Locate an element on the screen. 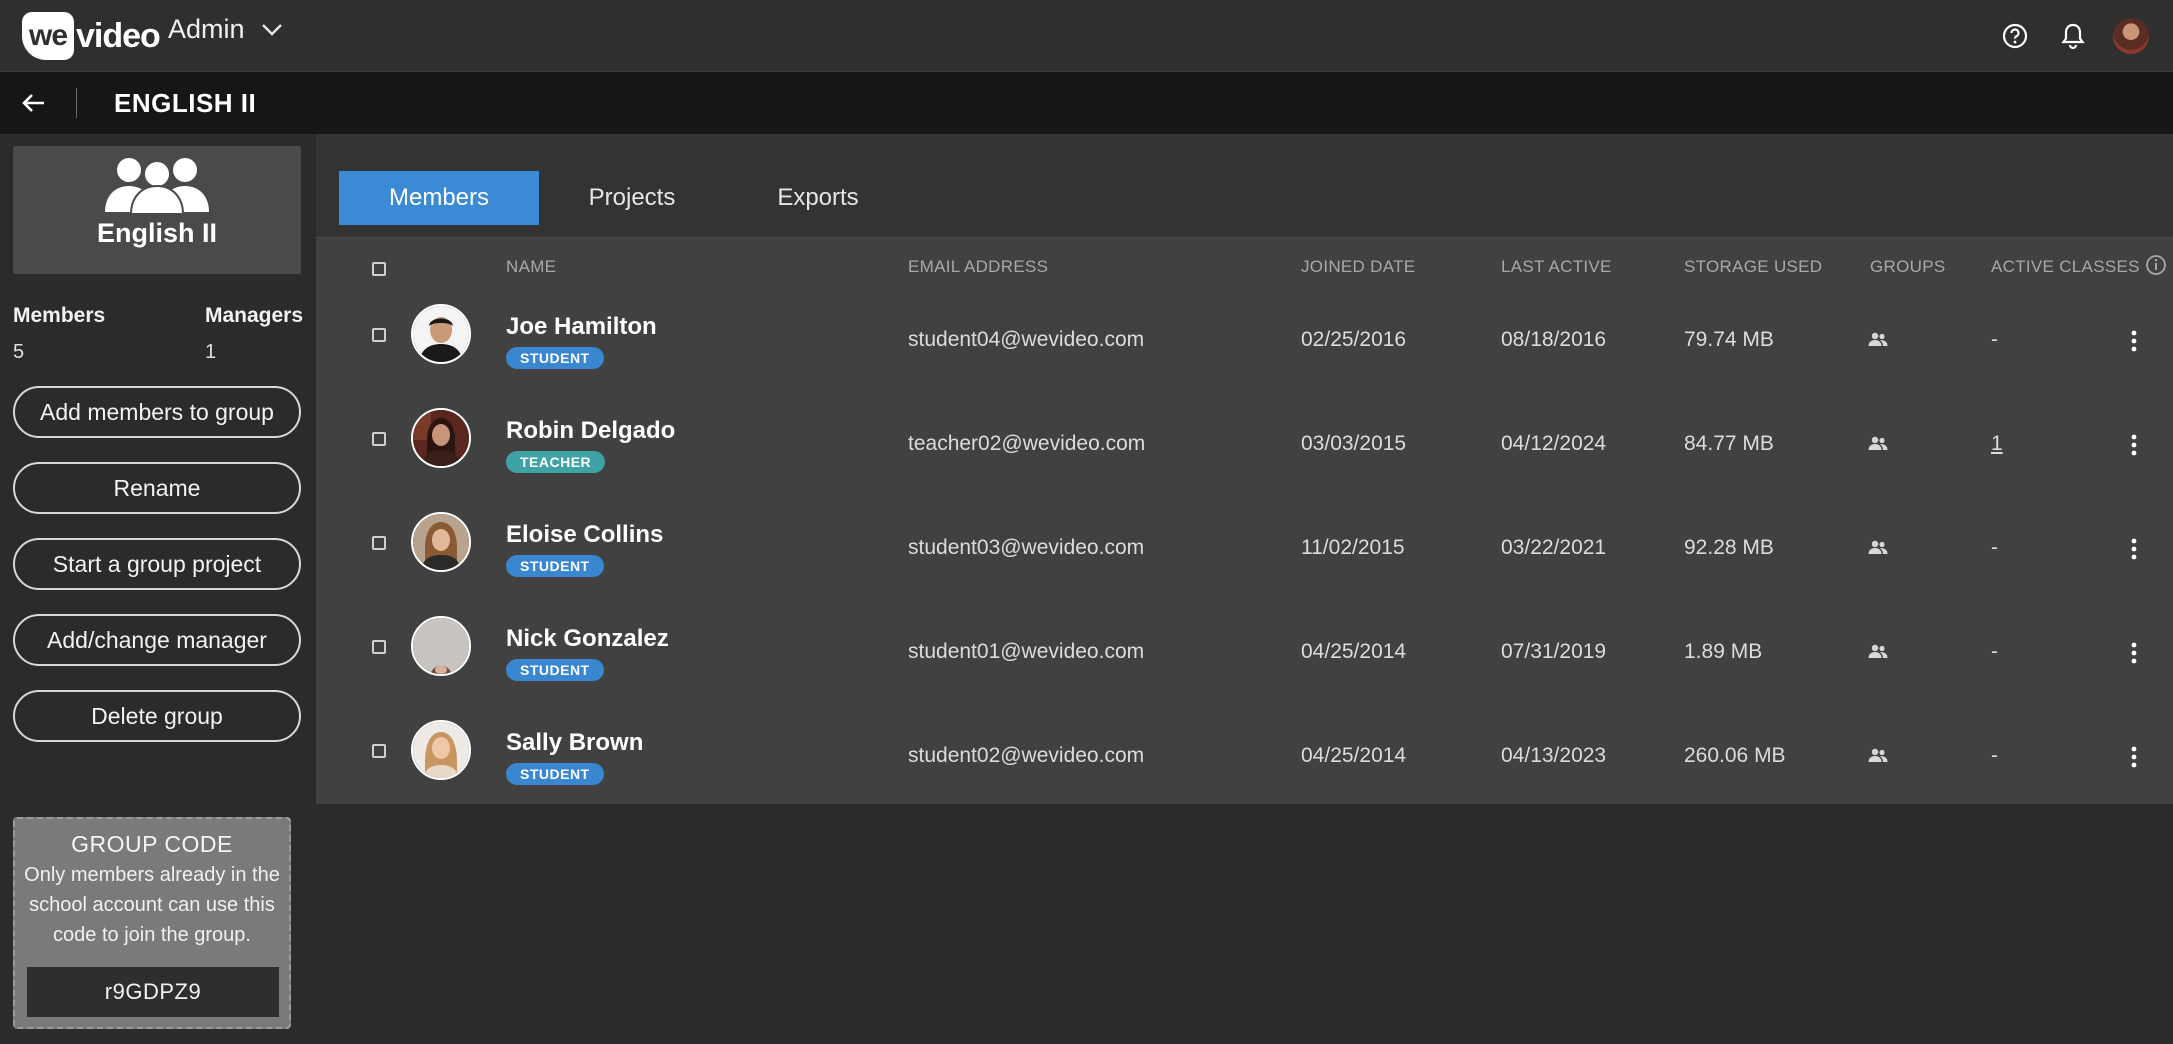 This screenshot has height=1044, width=2173. header-joined-date: JOINED DATE is located at coordinates (1358, 267).